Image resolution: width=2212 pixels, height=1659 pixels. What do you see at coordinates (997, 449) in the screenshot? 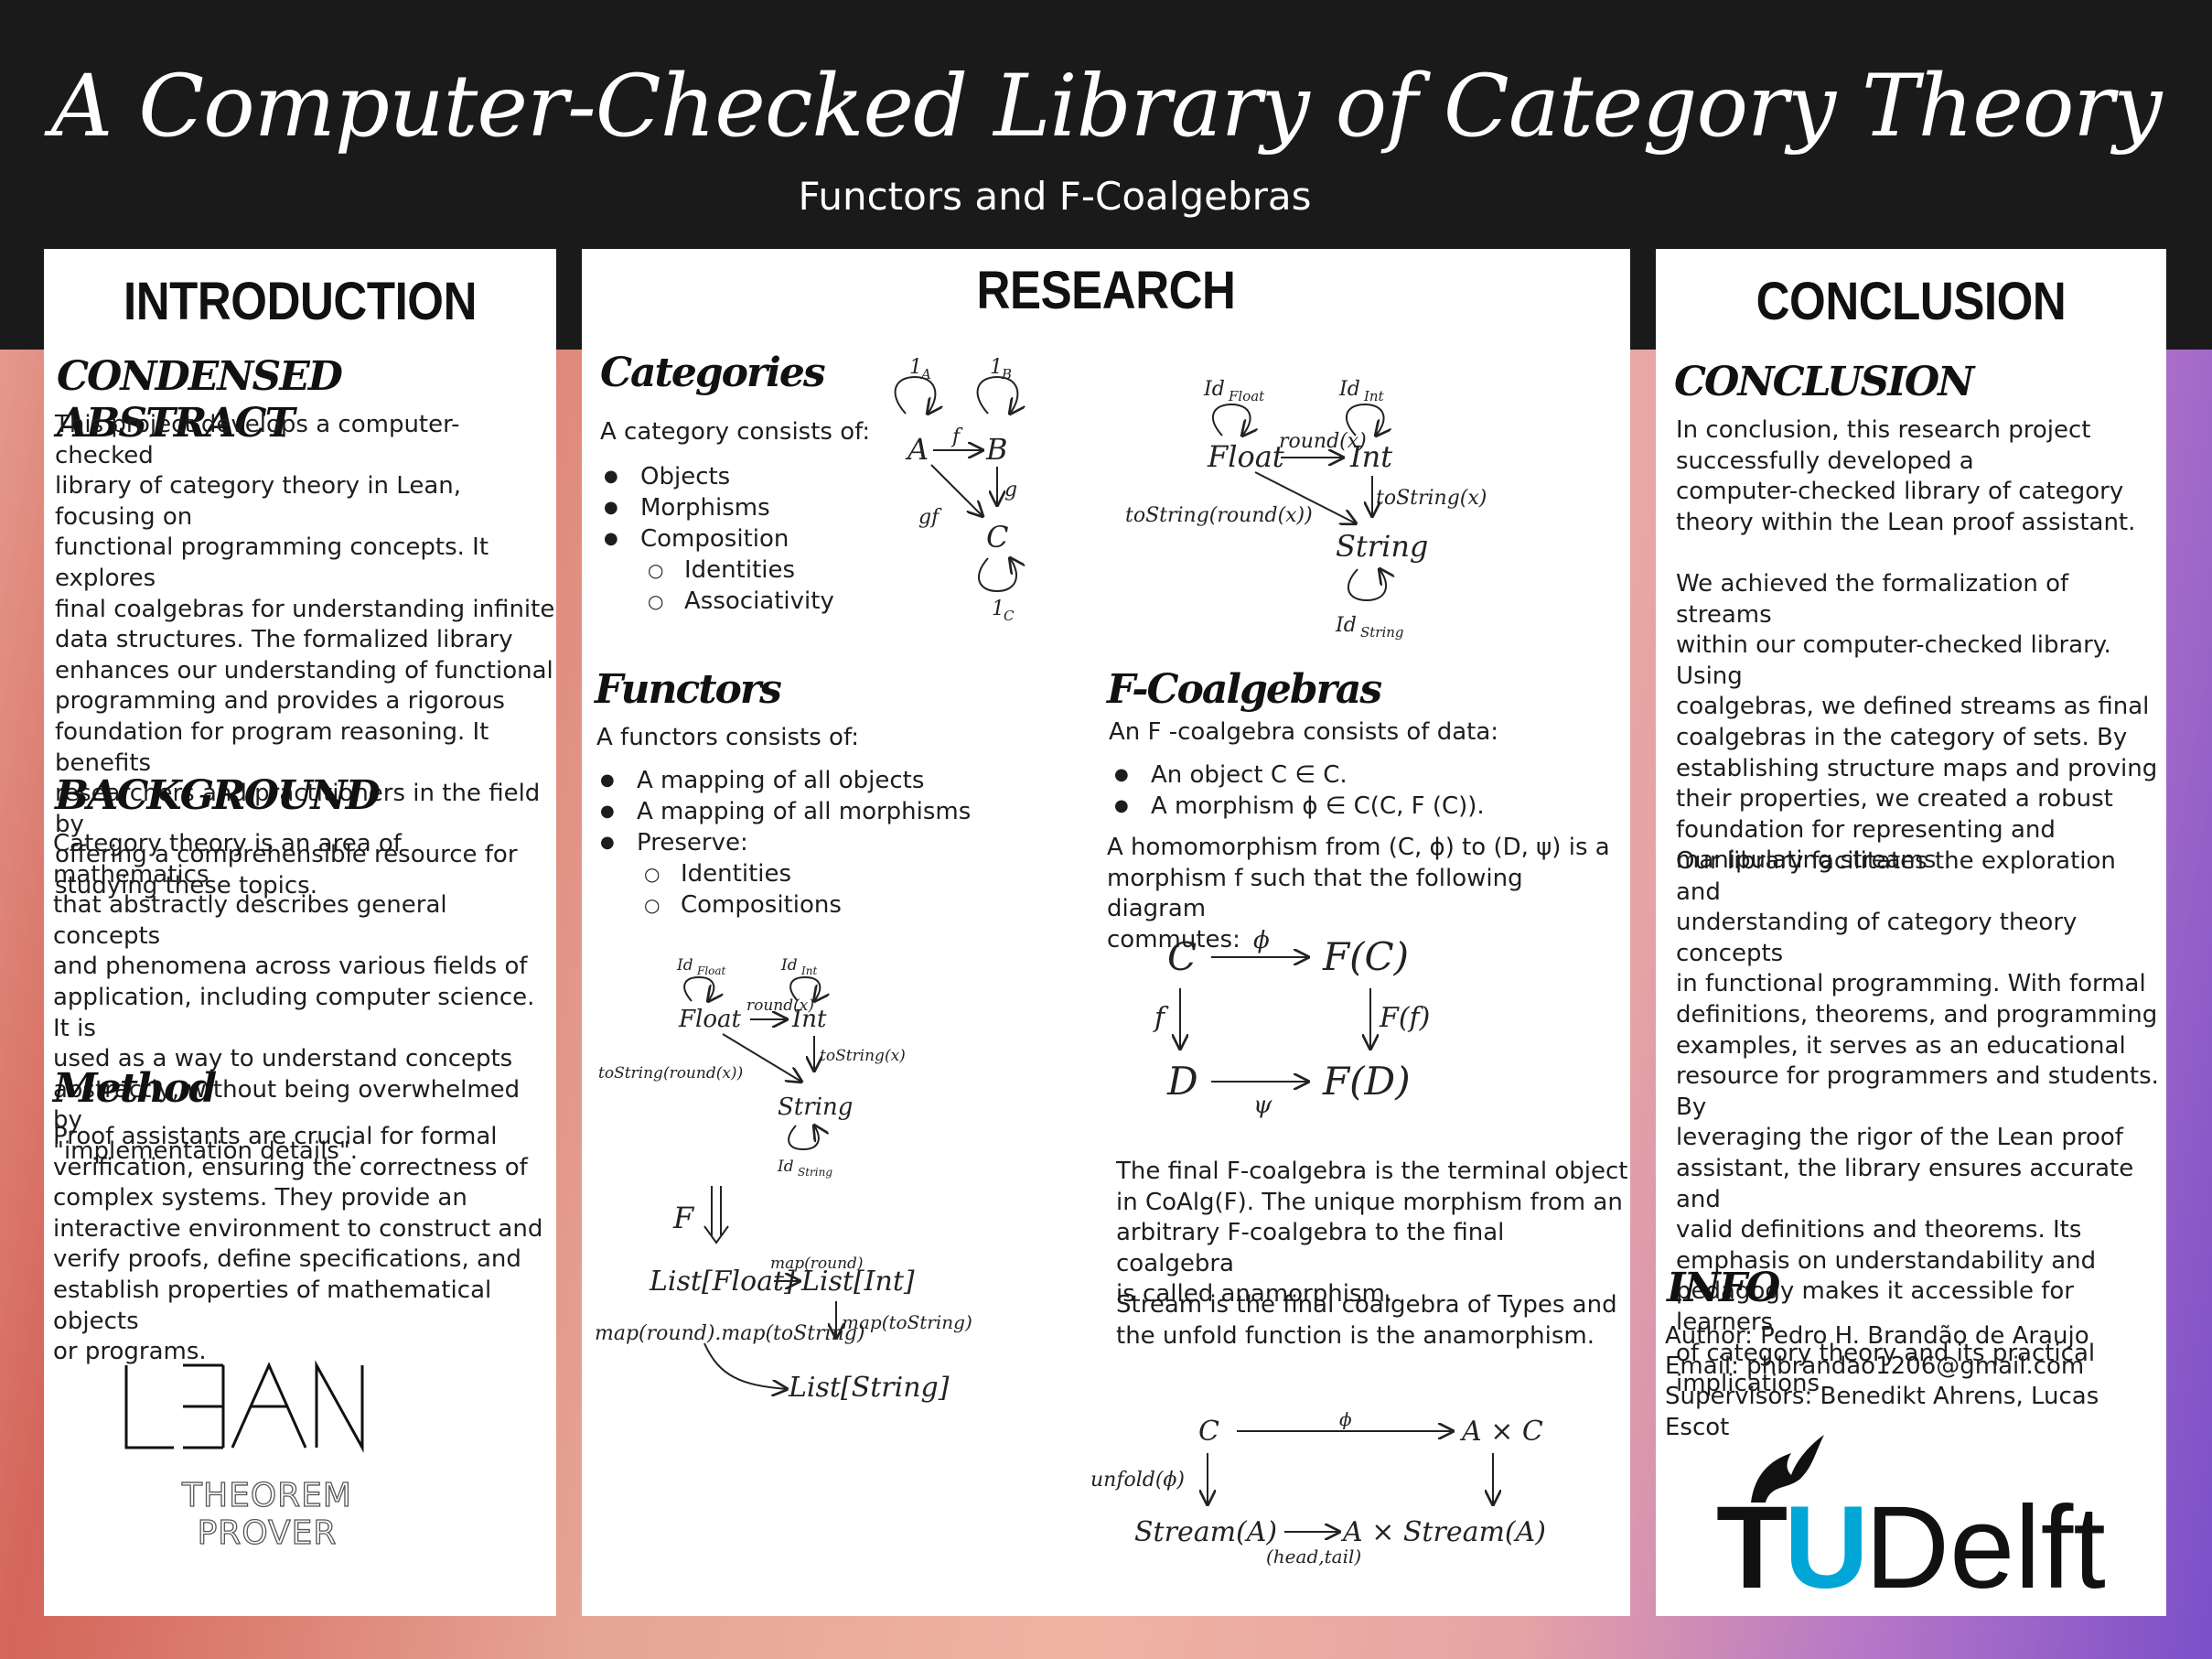
I see `object-b: B` at bounding box center [997, 449].